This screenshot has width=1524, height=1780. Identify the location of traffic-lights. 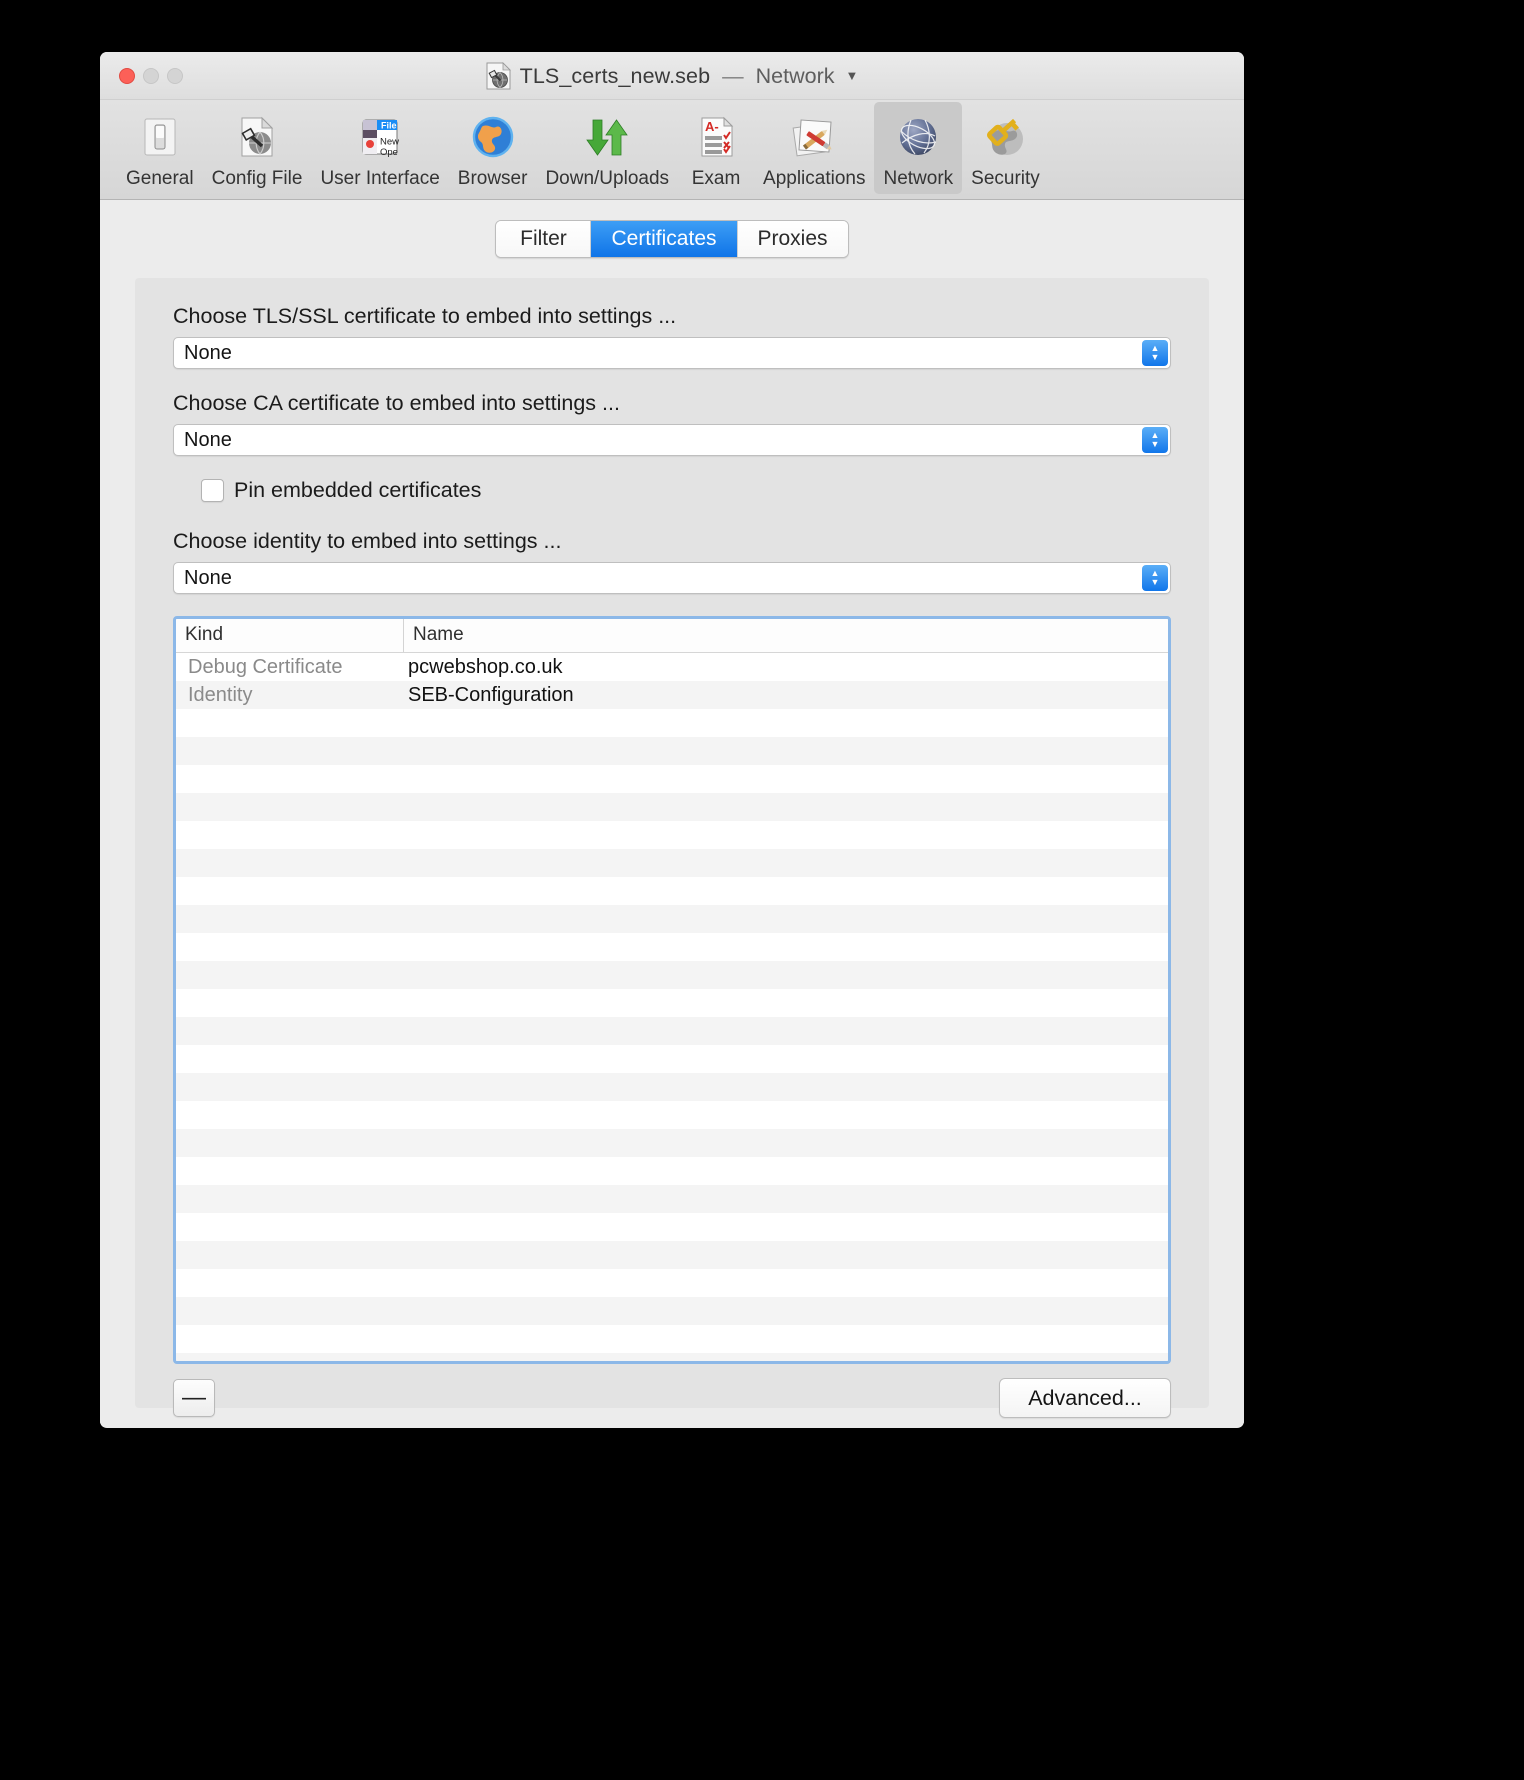
(151, 76).